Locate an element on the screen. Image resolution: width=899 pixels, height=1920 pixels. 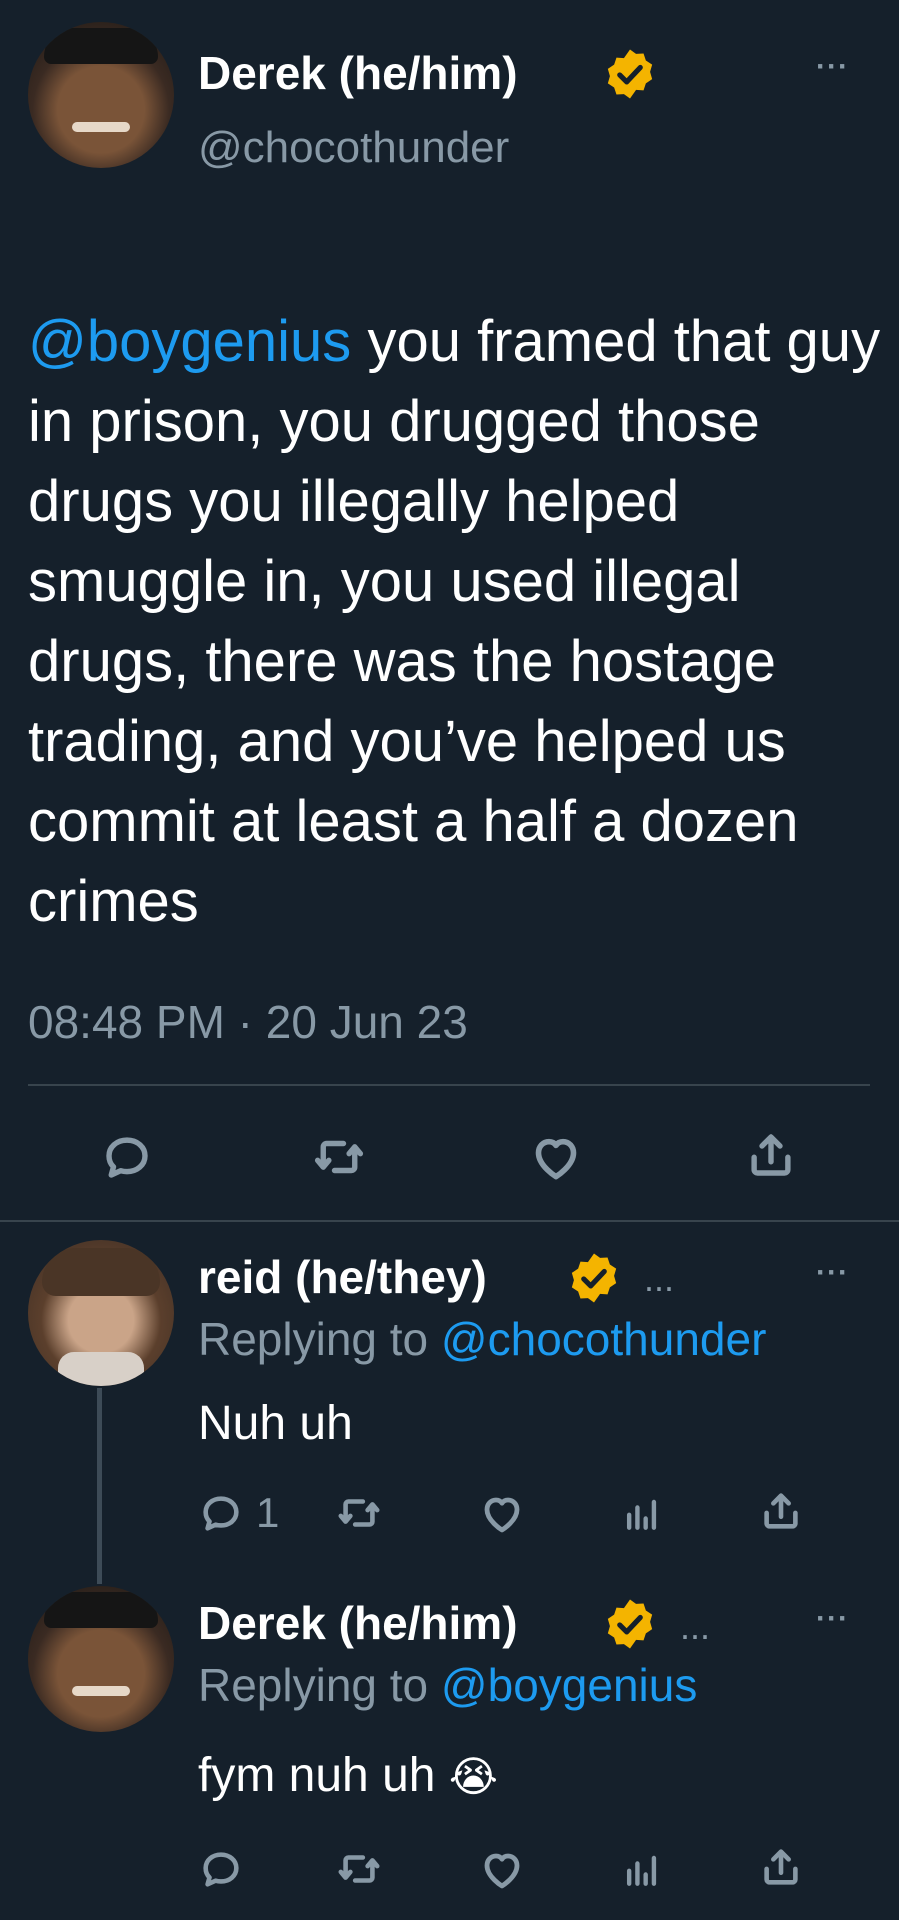
replying-to: Replying to @boygenius is located at coordinates (447, 1685).